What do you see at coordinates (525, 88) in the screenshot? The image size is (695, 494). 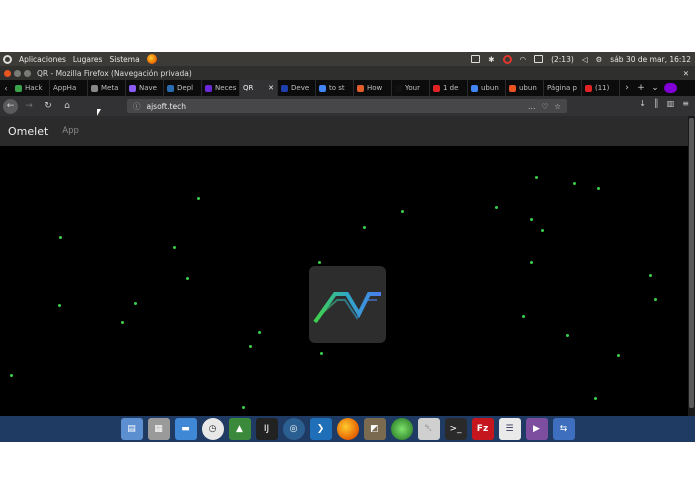 I see `tab-ubun-2: ubun` at bounding box center [525, 88].